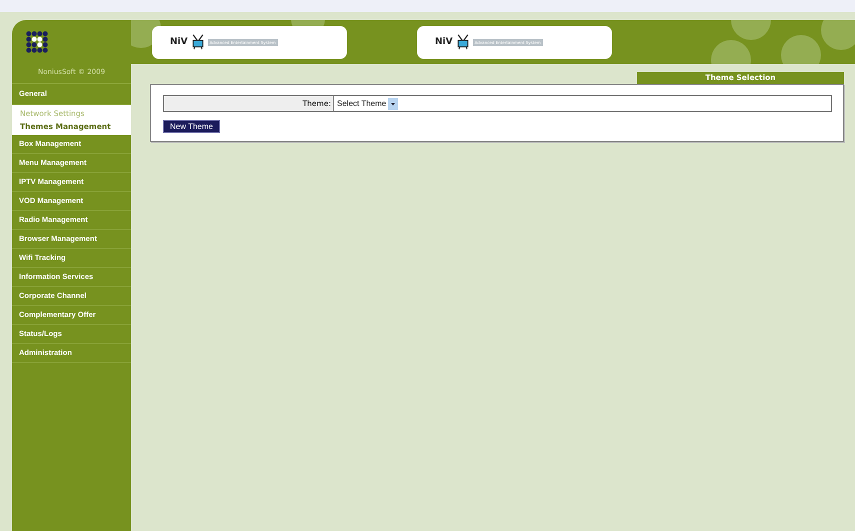 This screenshot has height=531, width=855. What do you see at coordinates (393, 104) in the screenshot?
I see `caret-icon` at bounding box center [393, 104].